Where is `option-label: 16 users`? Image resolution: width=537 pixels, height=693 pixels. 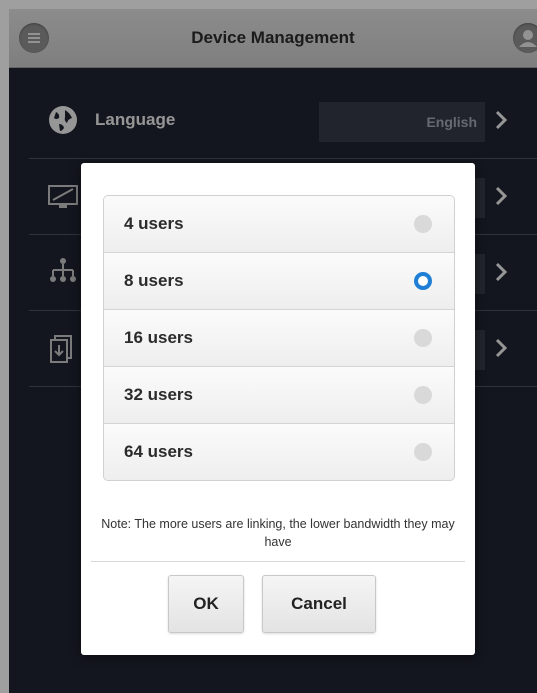 option-label: 16 users is located at coordinates (158, 337).